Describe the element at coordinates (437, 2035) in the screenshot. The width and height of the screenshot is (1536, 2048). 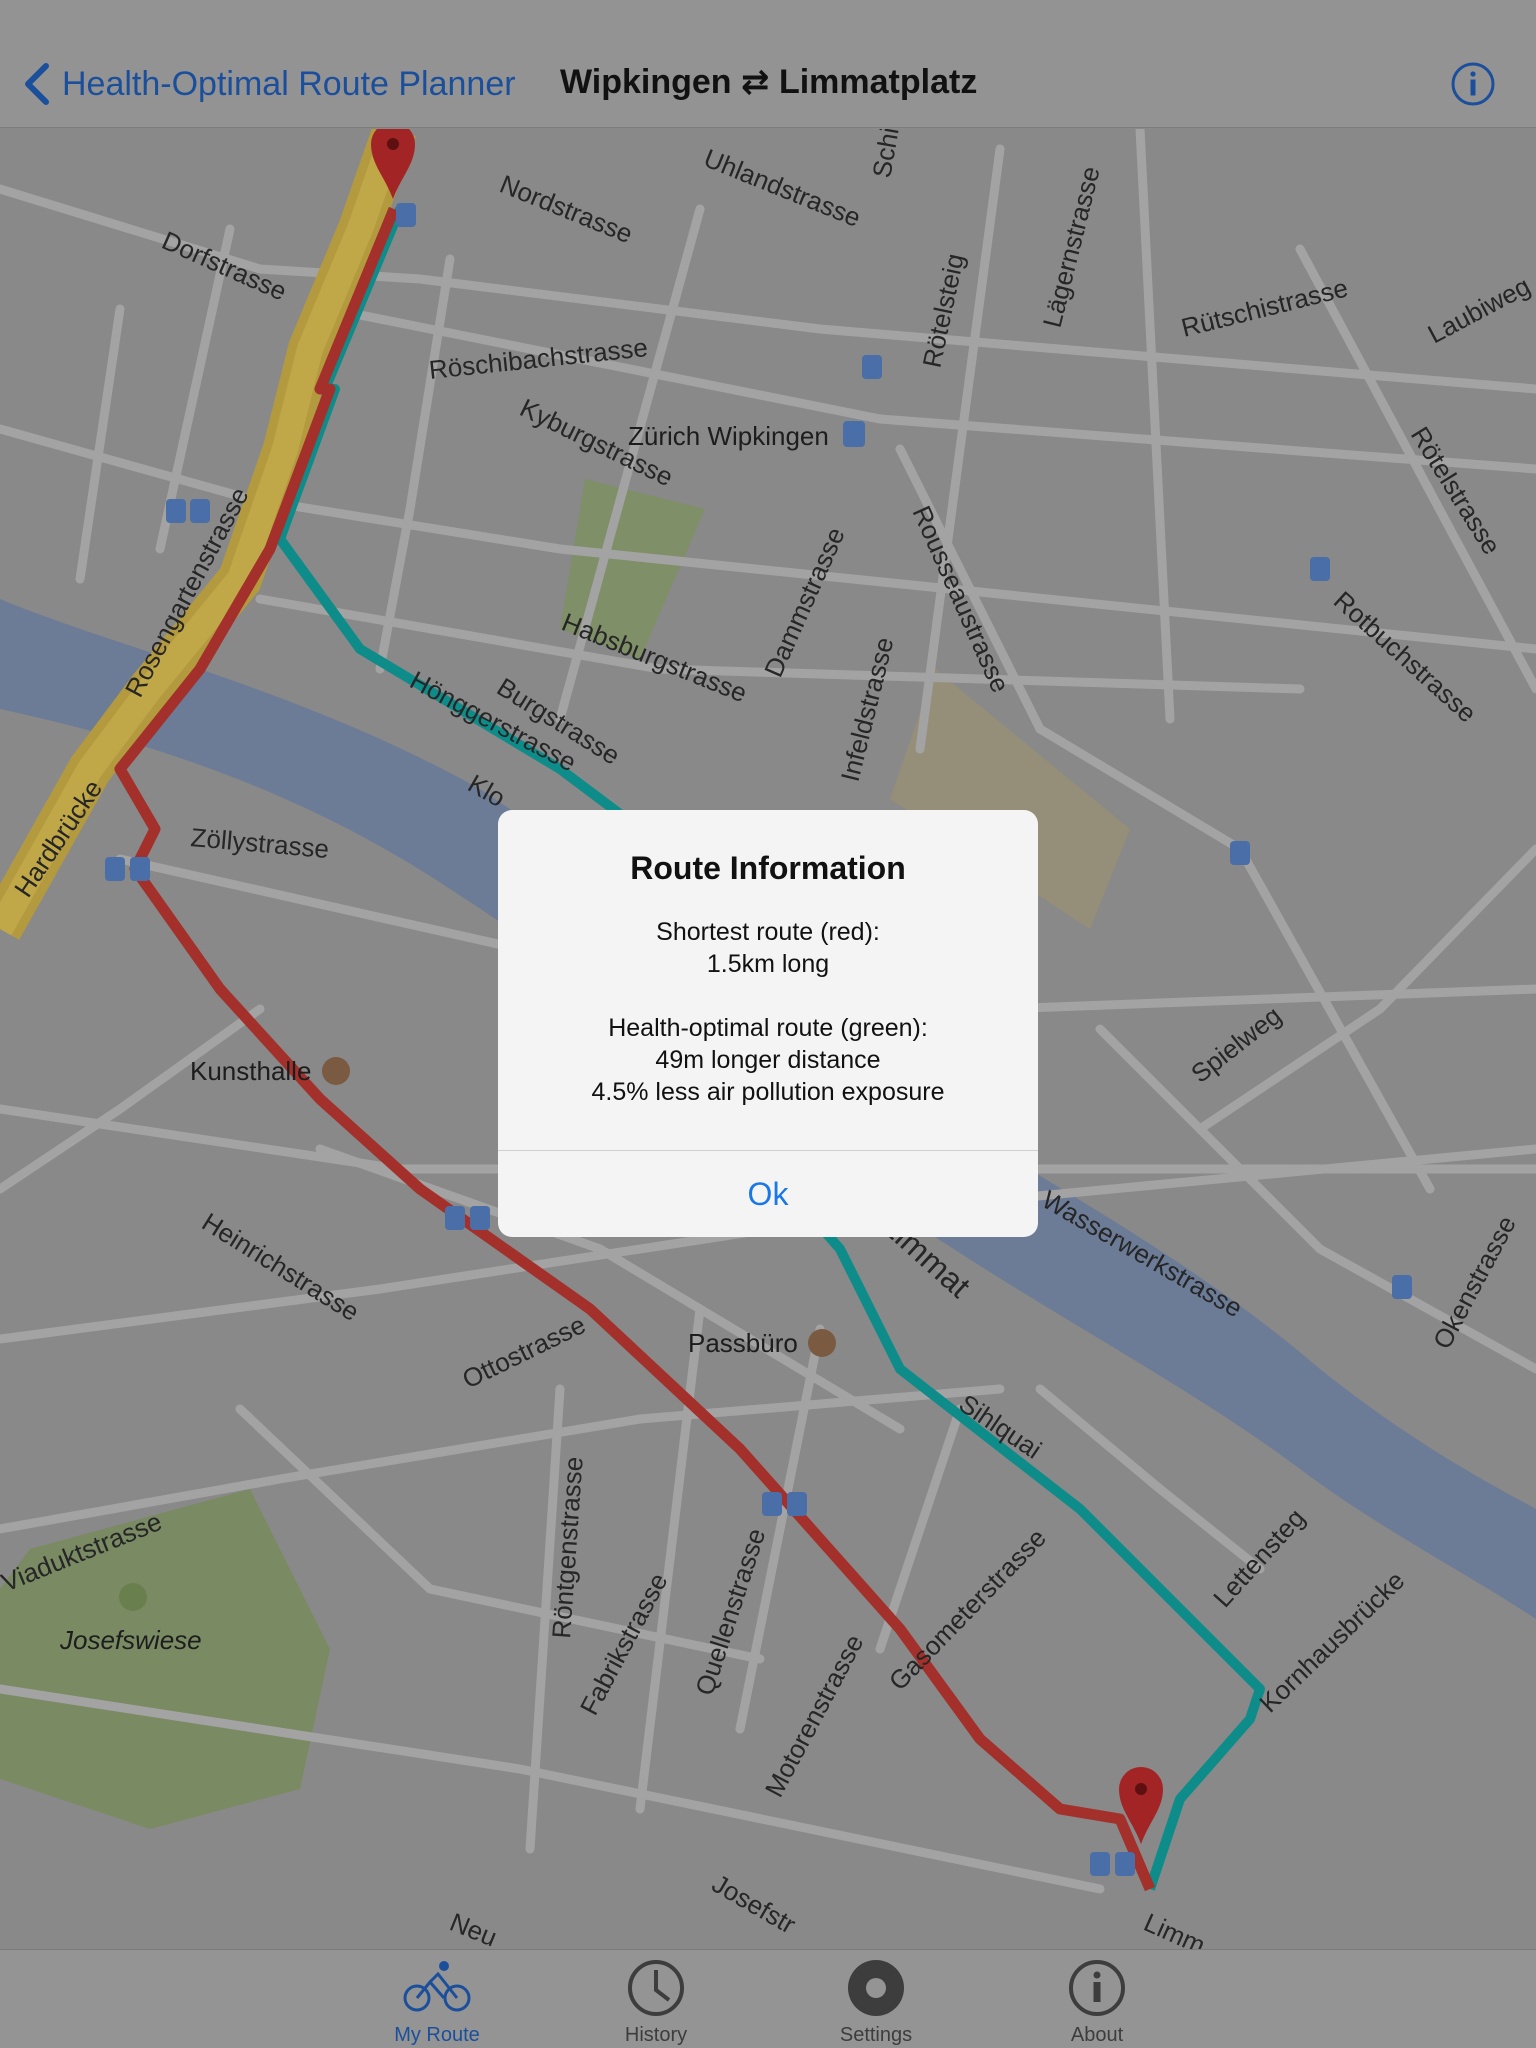
I see `tab-label: My Route` at that location.